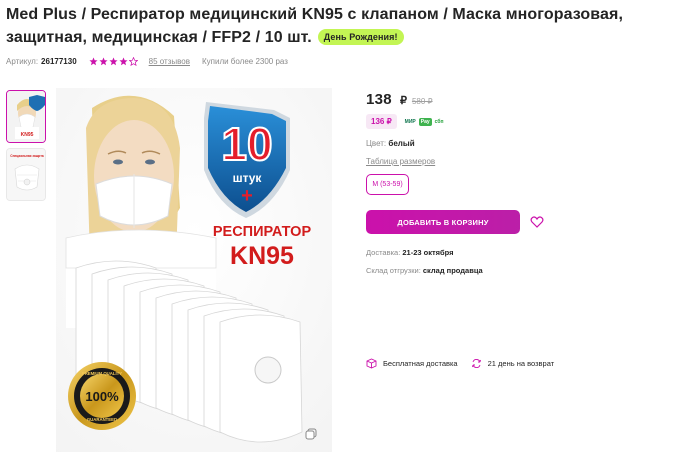 The image size is (680, 456). I want to click on seal-top: PREMIUM QUALITY, so click(102, 373).